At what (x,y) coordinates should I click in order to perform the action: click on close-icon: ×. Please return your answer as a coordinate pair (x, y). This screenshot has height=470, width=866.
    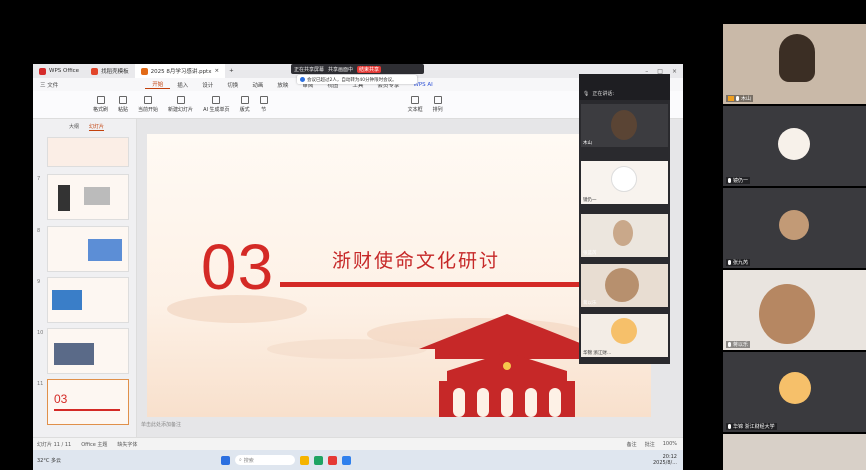
    Looking at the image, I should click on (216, 71).